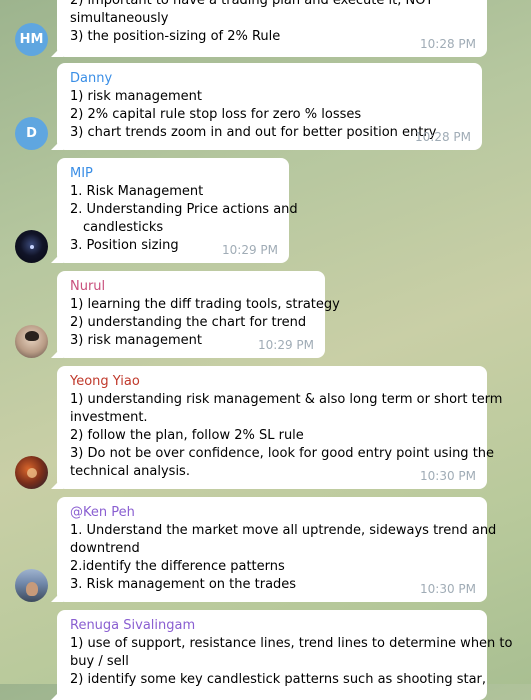  Describe the element at coordinates (175, 36) in the screenshot. I see `message-line: 3) the position-sizing of 2% Rule` at that location.